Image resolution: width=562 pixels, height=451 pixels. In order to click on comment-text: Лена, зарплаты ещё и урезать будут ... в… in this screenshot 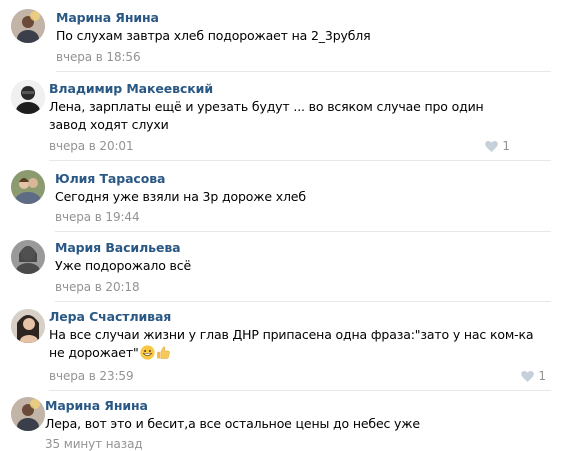, I will do `click(266, 115)`.